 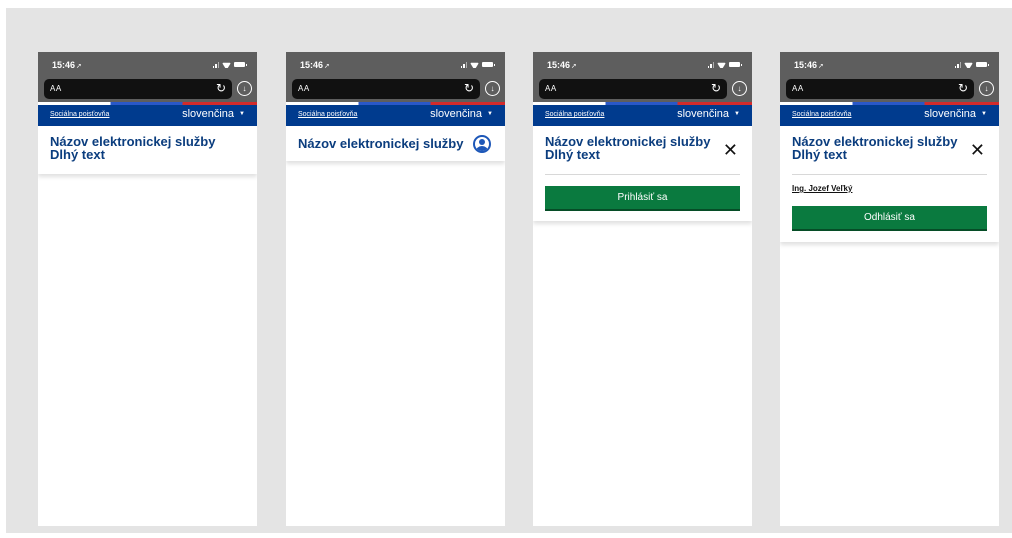 What do you see at coordinates (822, 188) in the screenshot?
I see `user-name: Ing. Jozef Veľký` at bounding box center [822, 188].